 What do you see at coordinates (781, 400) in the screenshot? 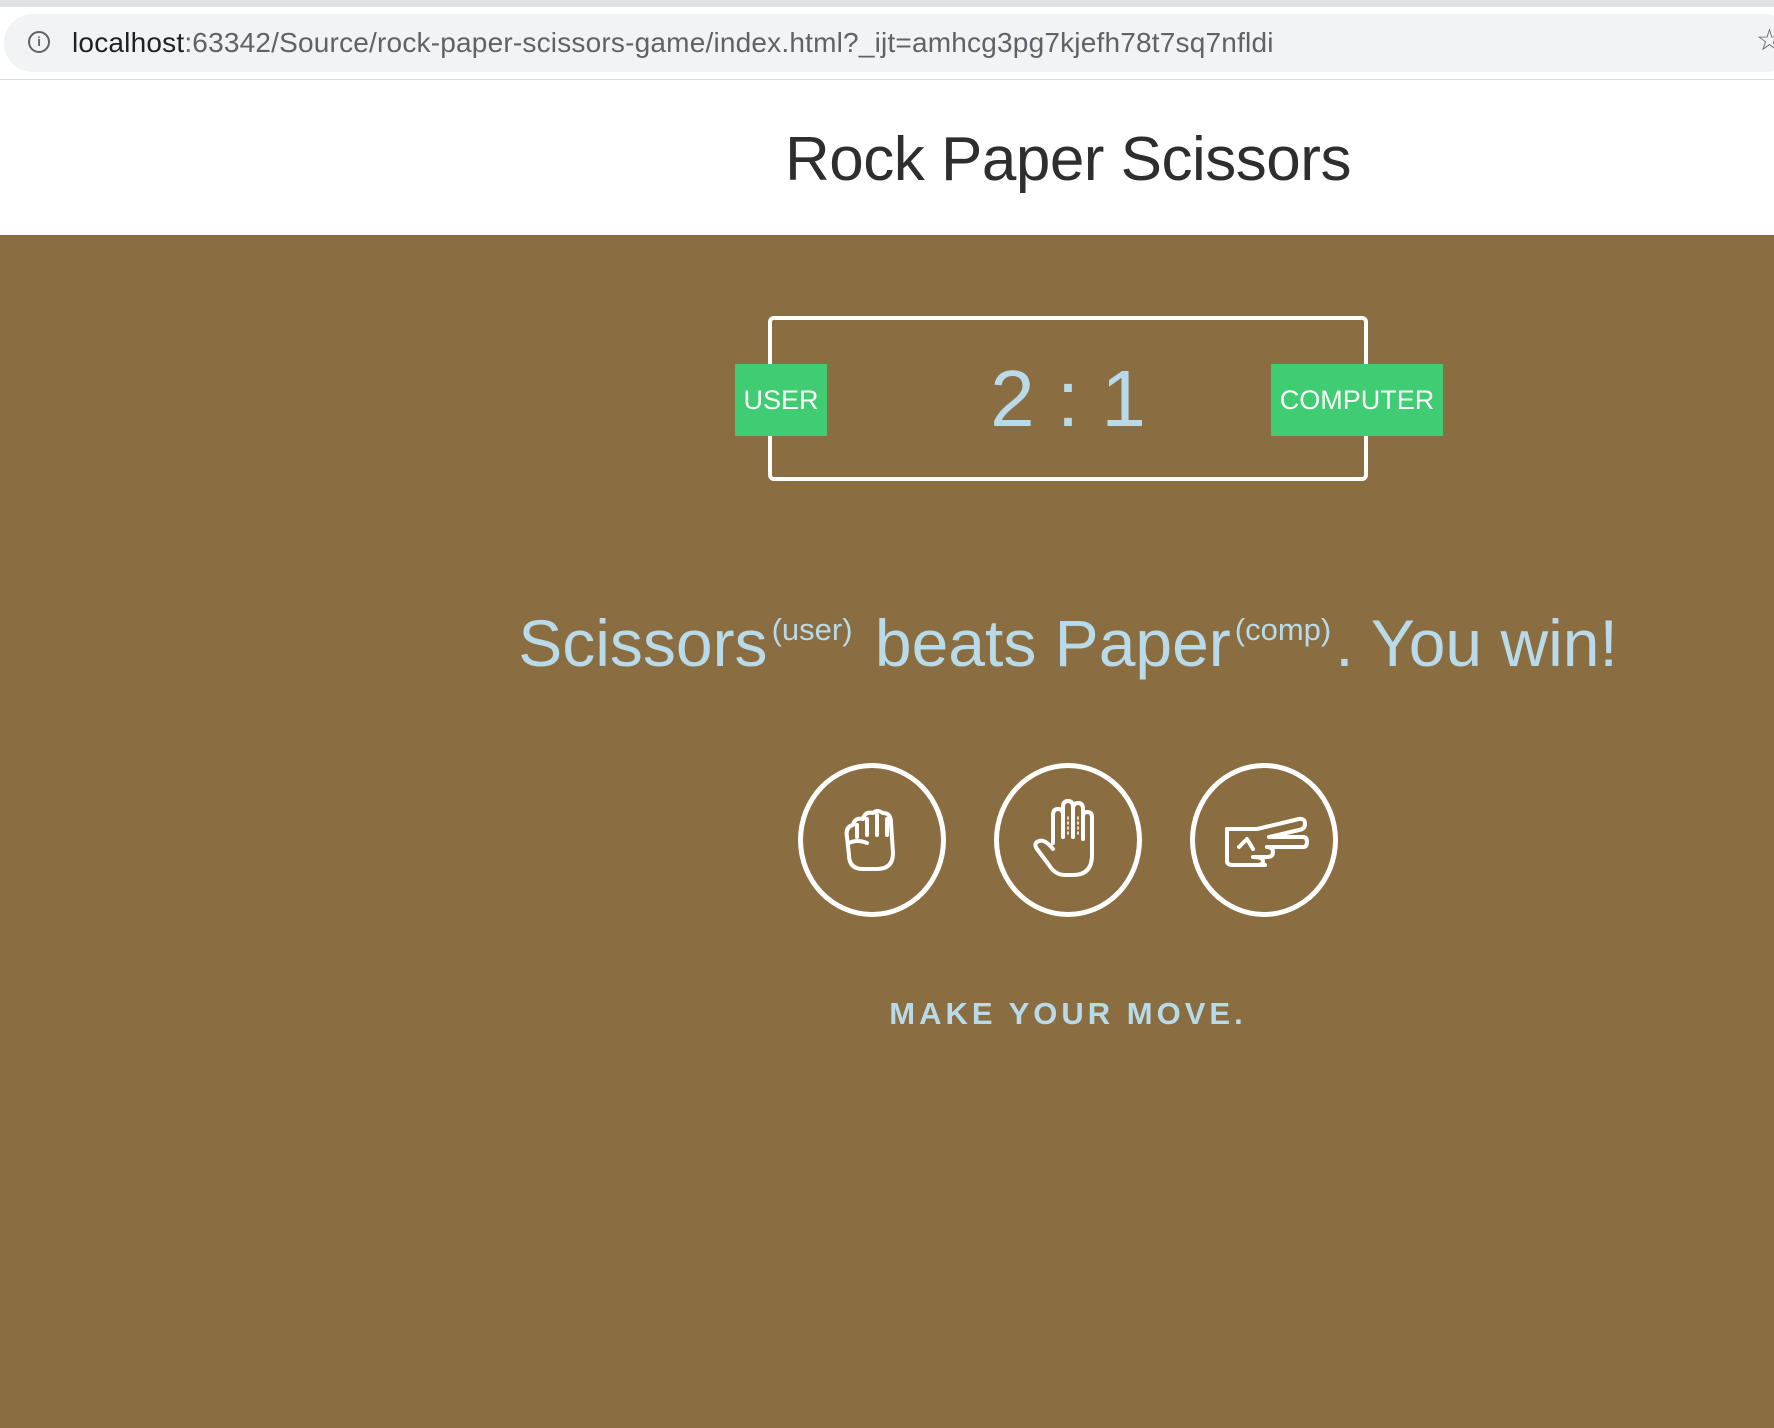
I see `user-label-badge: USER` at bounding box center [781, 400].